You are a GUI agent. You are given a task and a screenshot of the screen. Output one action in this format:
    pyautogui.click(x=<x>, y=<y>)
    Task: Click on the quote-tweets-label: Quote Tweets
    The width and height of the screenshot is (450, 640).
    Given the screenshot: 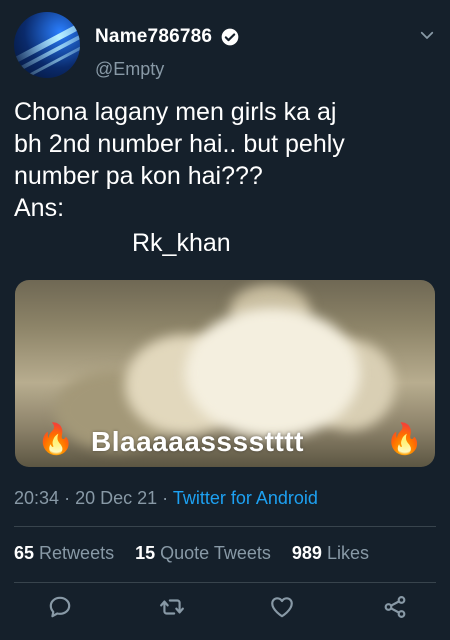 What is the action you would take?
    pyautogui.click(x=215, y=553)
    